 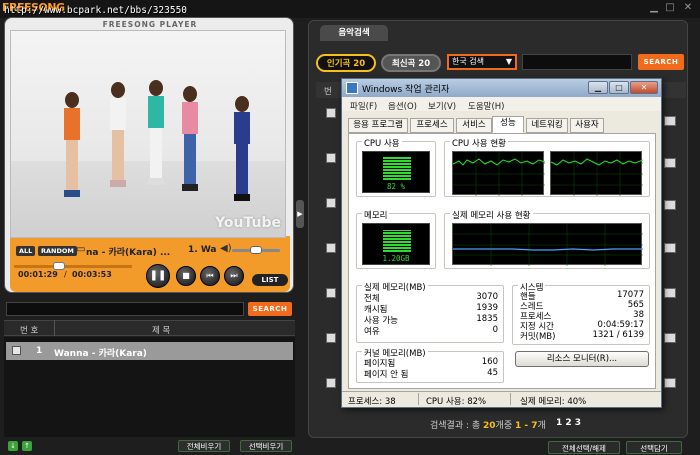 What do you see at coordinates (226, 248) in the screenshot?
I see `volume-icon: ◀)` at bounding box center [226, 248].